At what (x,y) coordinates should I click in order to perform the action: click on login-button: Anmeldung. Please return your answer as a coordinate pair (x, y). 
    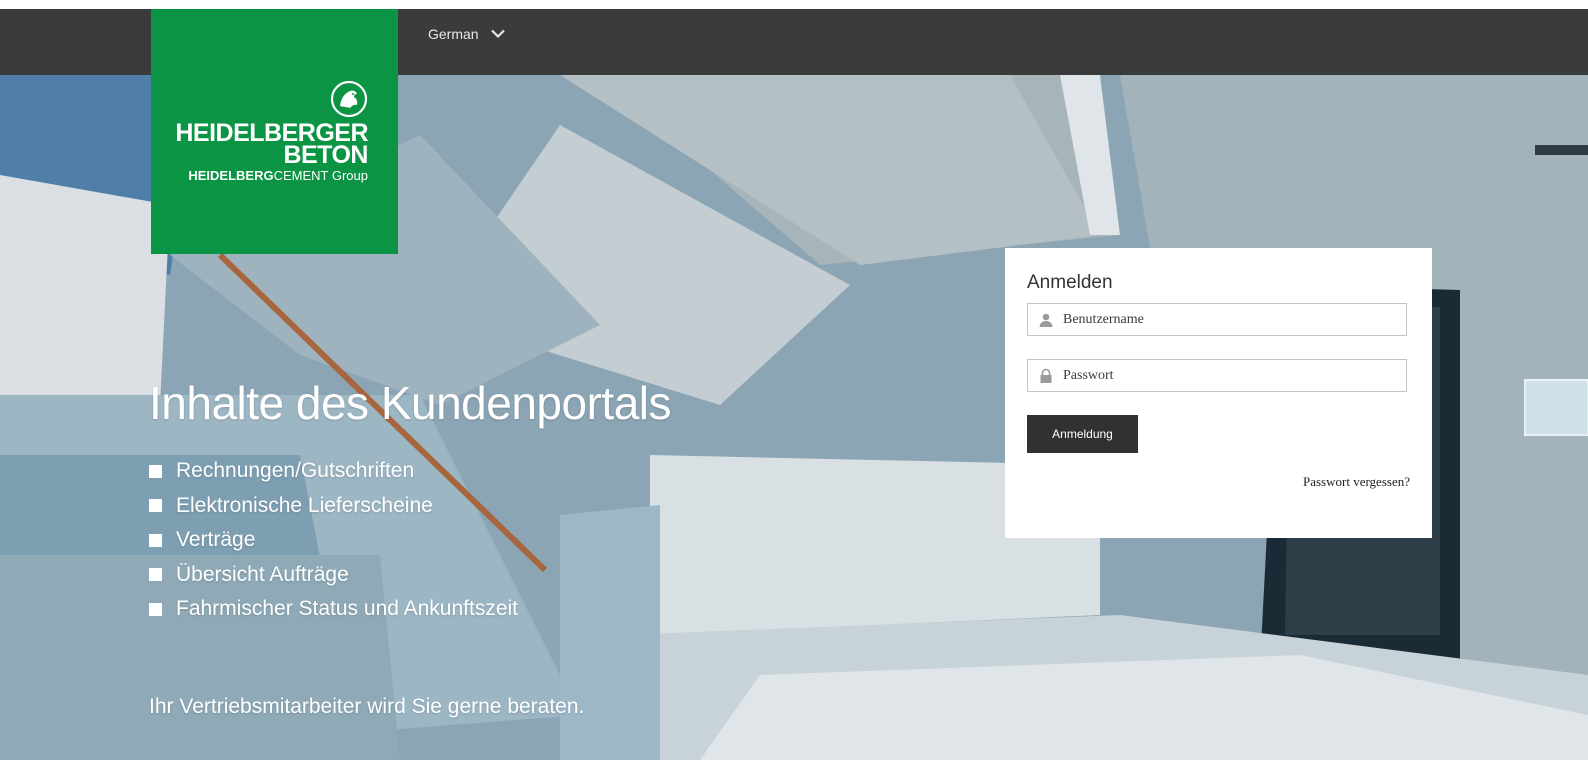
    Looking at the image, I should click on (1082, 434).